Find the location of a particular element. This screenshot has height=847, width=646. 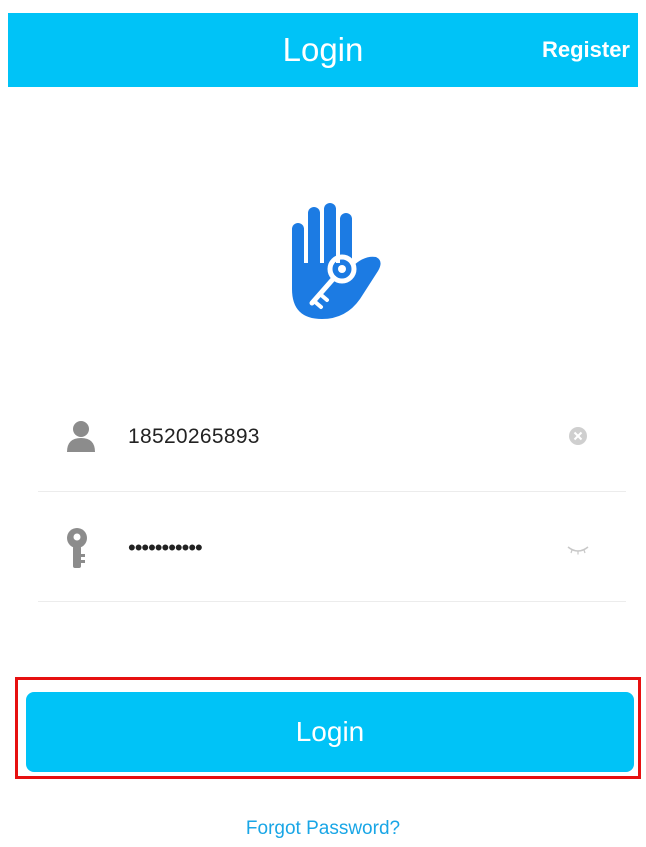

clear-icon is located at coordinates (578, 438).